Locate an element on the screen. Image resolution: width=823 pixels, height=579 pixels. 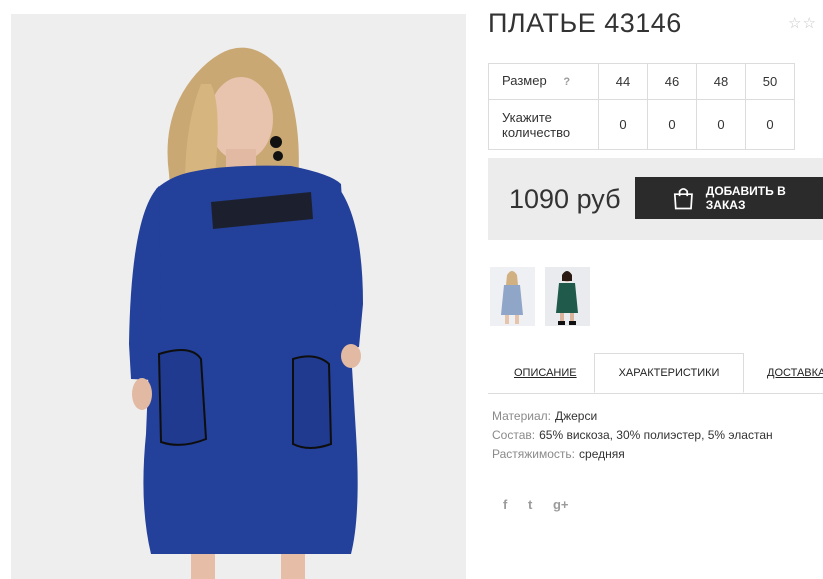
shopping-bag-icon is located at coordinates (683, 199).